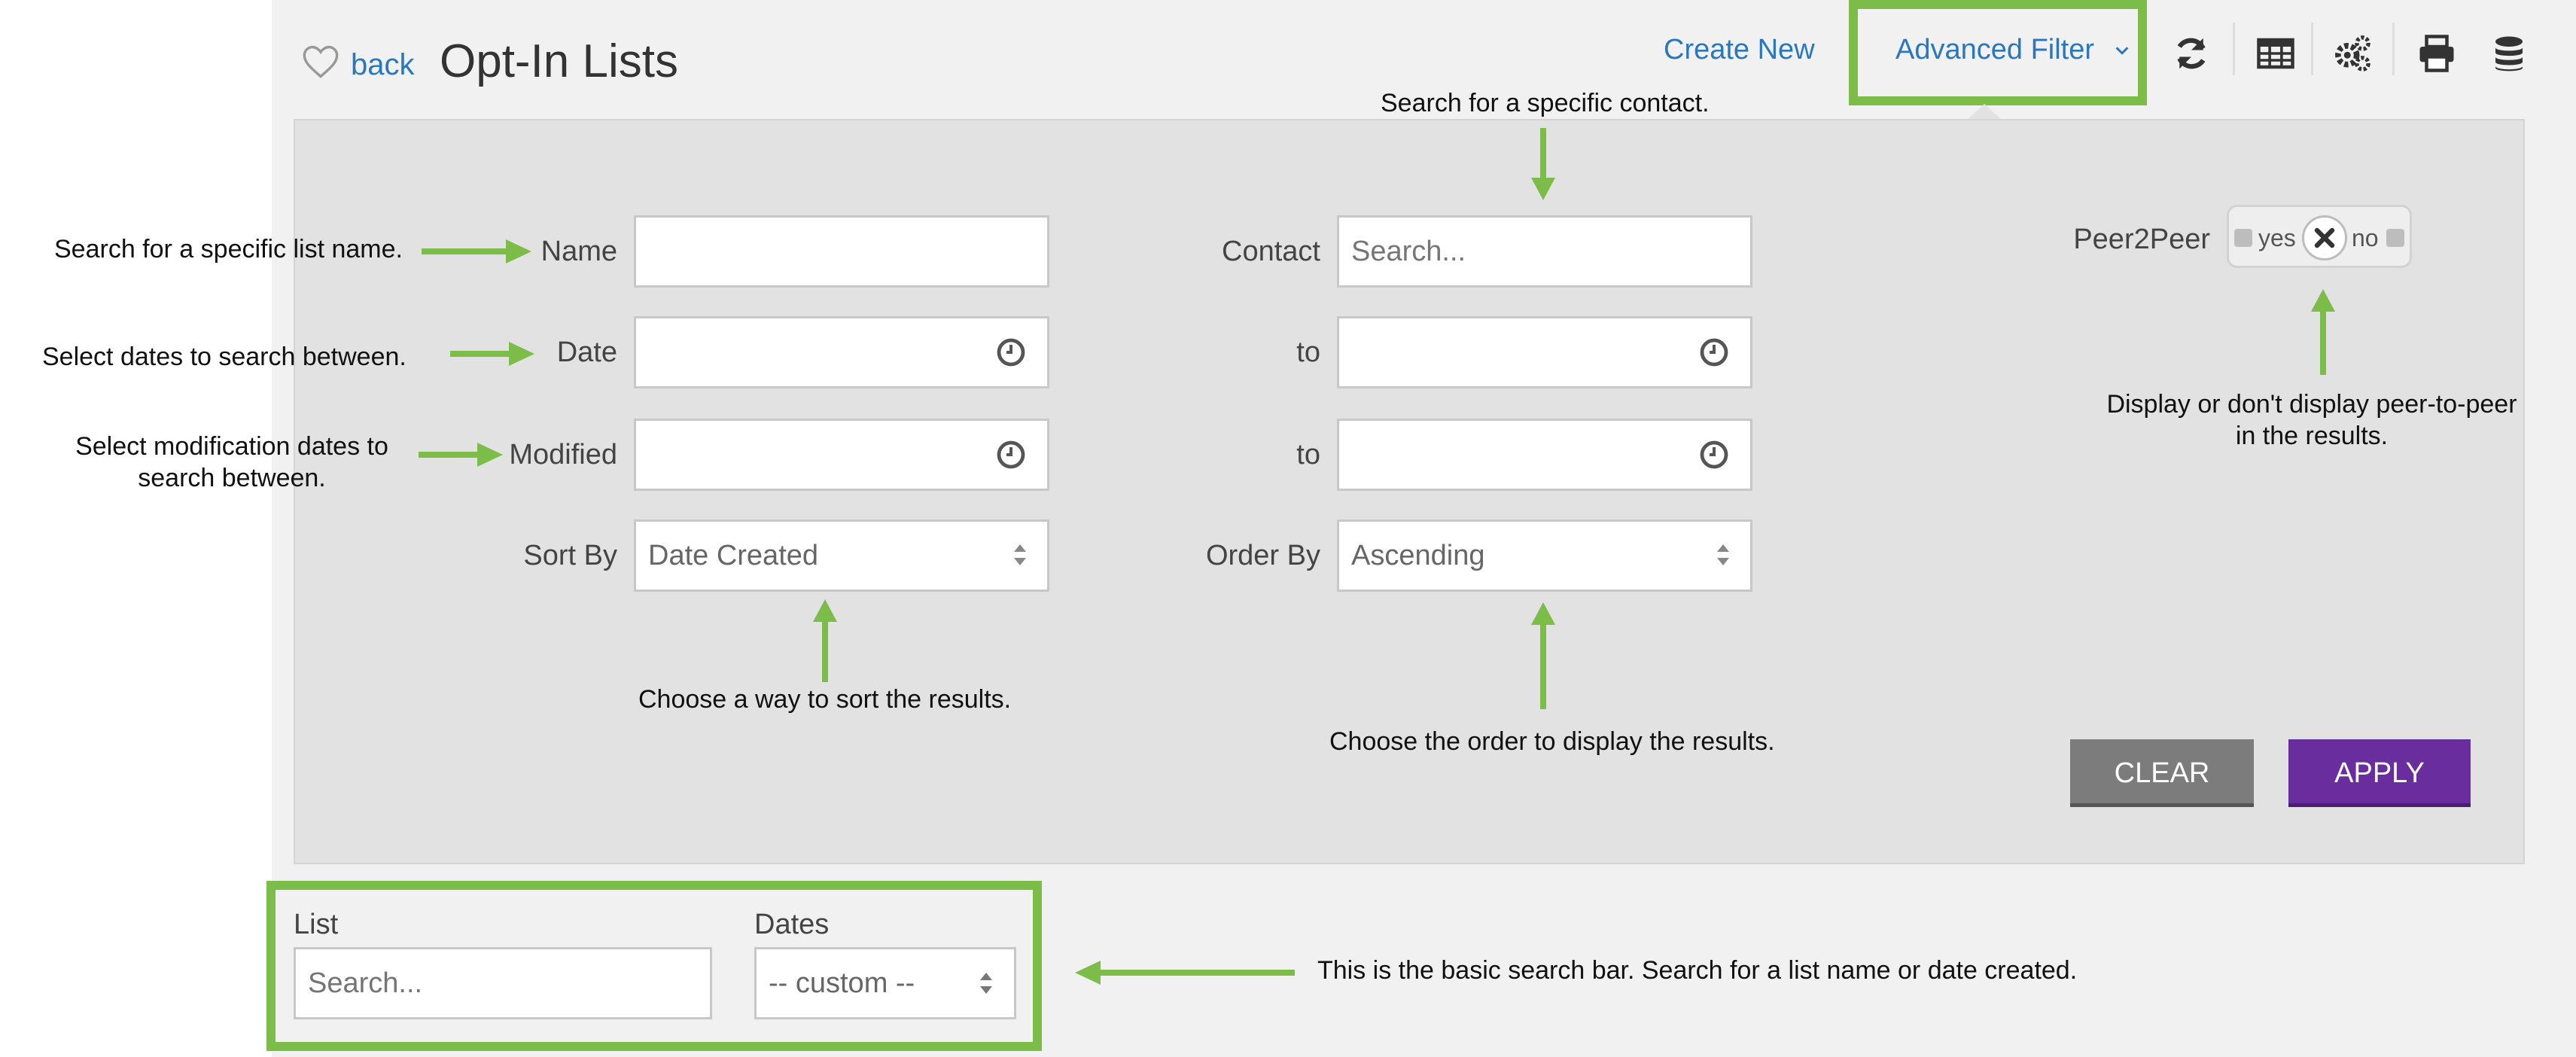  Describe the element at coordinates (2366, 237) in the screenshot. I see `toggle-no-label: no` at that location.